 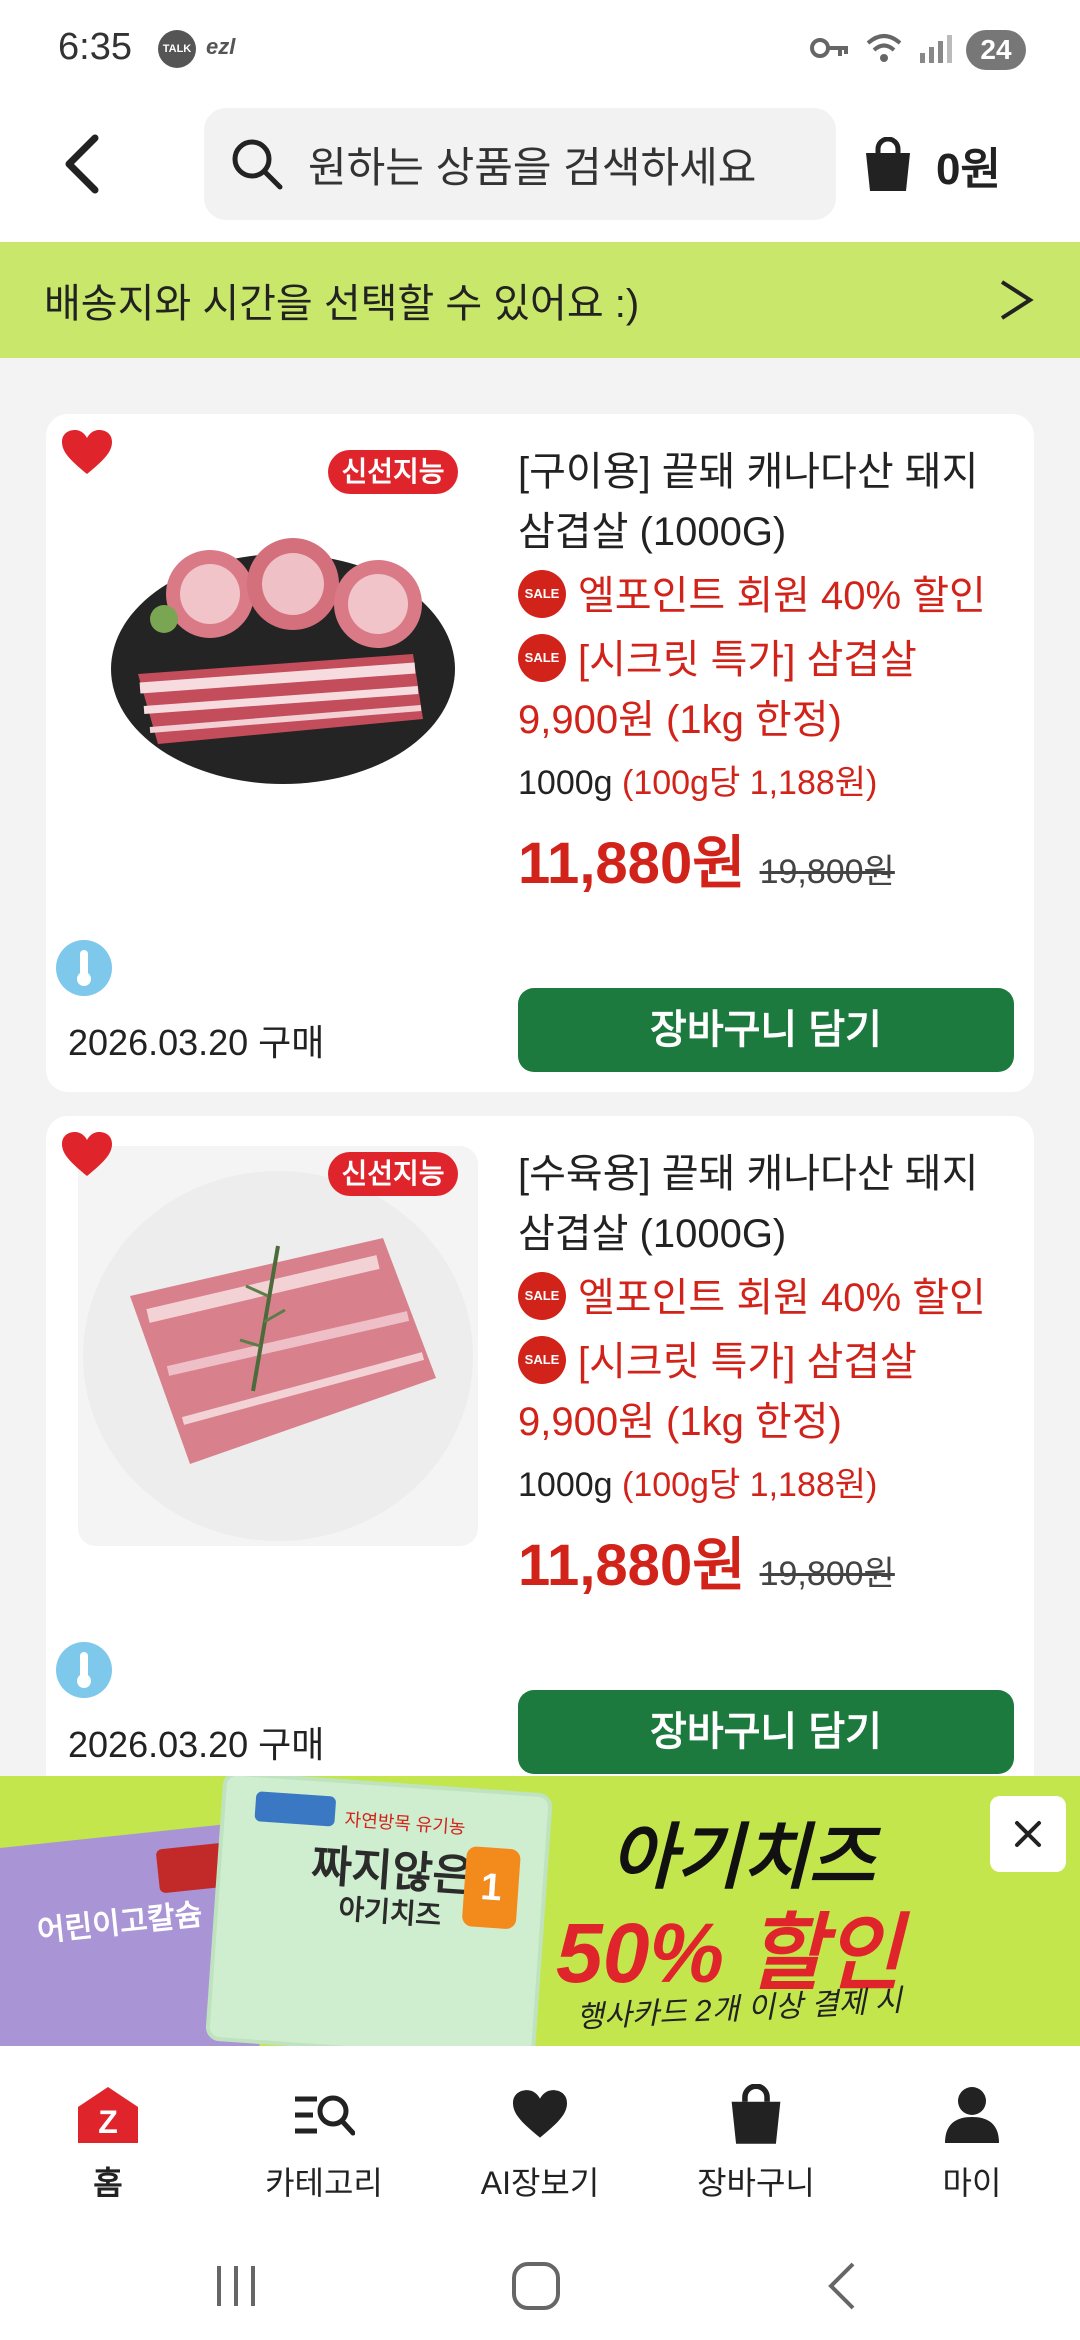 What do you see at coordinates (390, 1912) in the screenshot?
I see `package-subtitle: 아기치즈` at bounding box center [390, 1912].